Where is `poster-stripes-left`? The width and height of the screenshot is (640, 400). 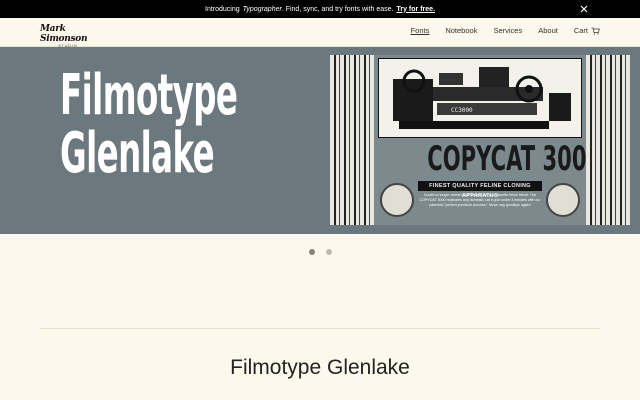 poster-stripes-left is located at coordinates (352, 140).